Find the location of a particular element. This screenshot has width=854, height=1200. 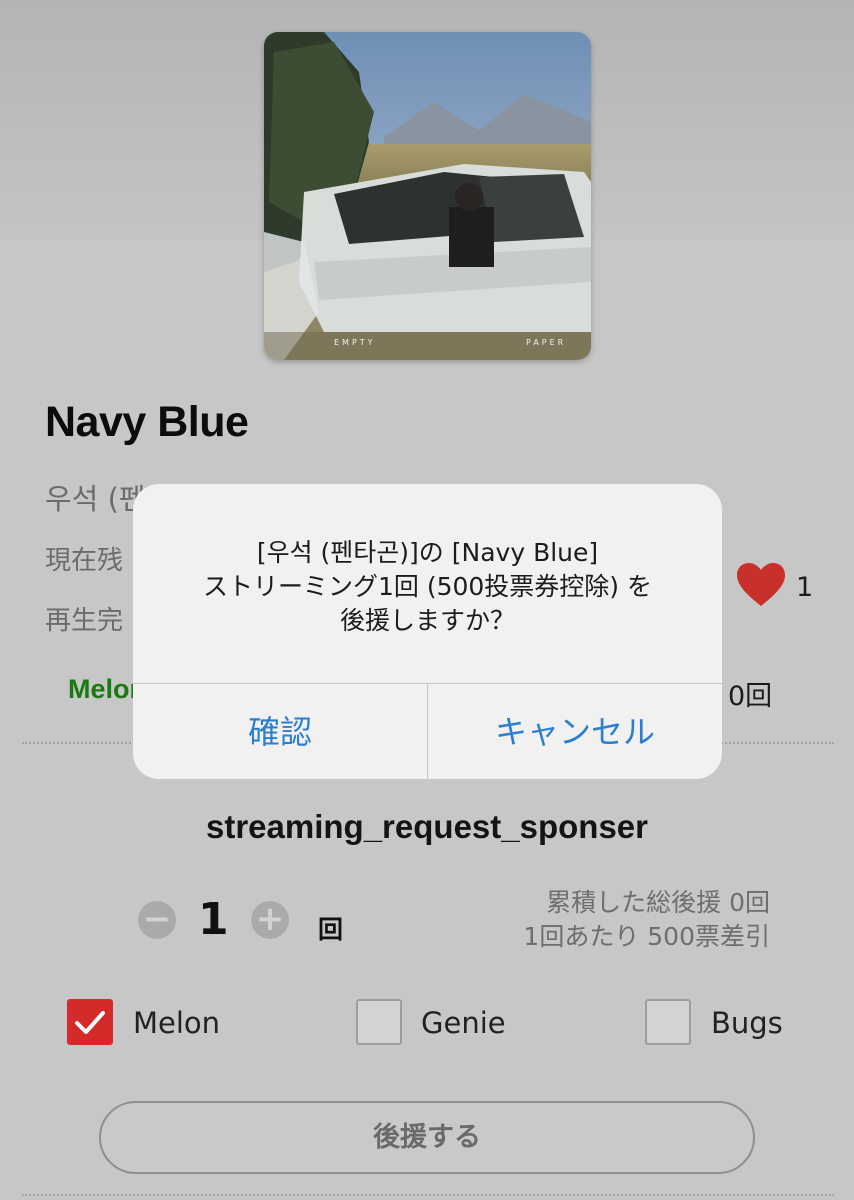

increment-button: + is located at coordinates (270, 920).